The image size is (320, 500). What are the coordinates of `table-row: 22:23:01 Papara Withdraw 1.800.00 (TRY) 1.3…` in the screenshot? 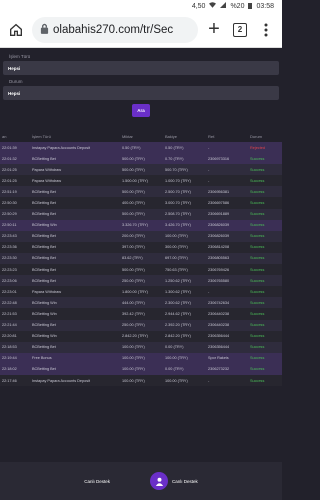 It's located at (141, 292).